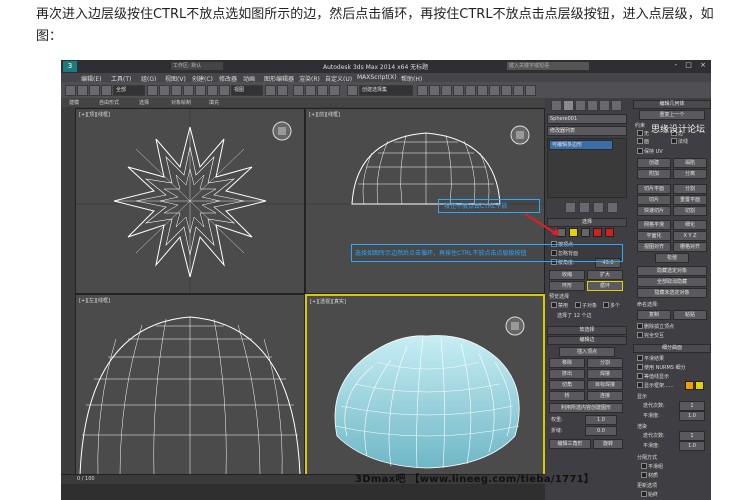 Image resolution: width=739 pixels, height=500 pixels. Describe the element at coordinates (322, 90) in the screenshot. I see `percent-snap-icon` at that location.